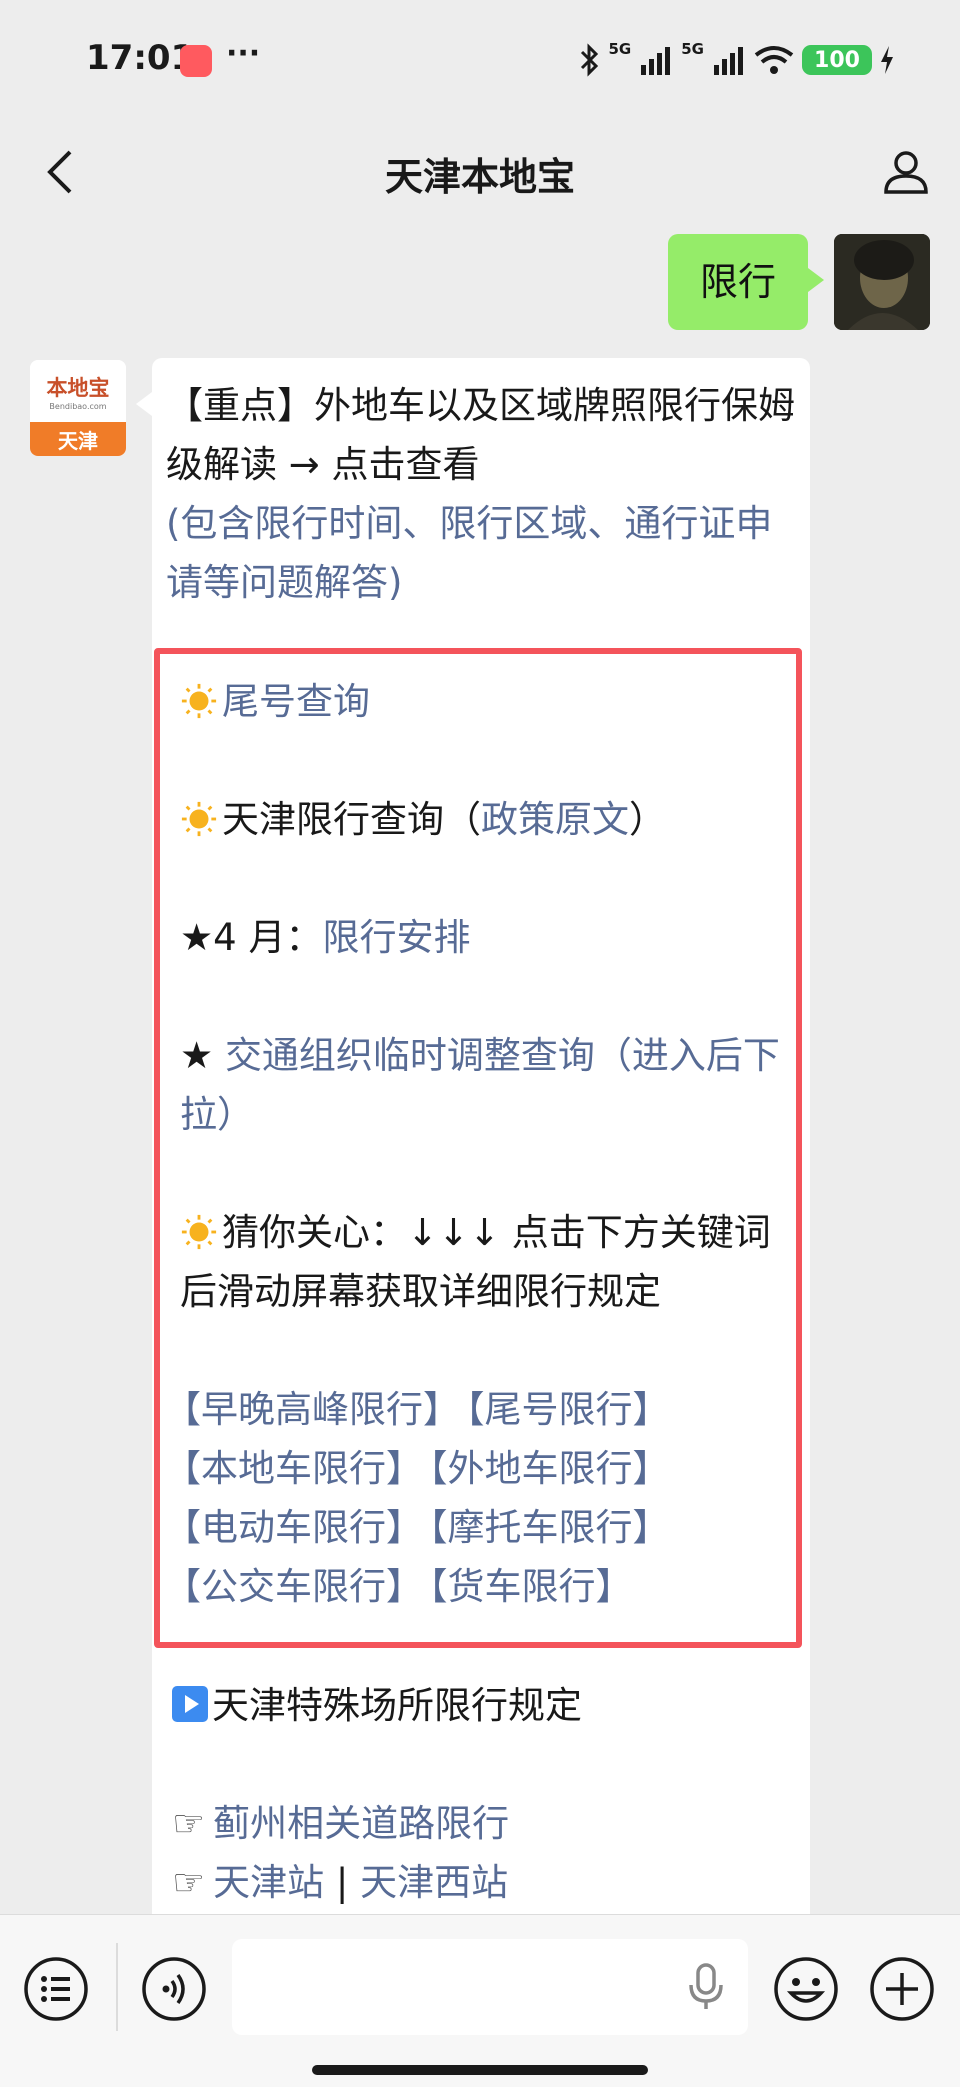 This screenshot has width=960, height=2087. I want to click on play-icon, so click(190, 1704).